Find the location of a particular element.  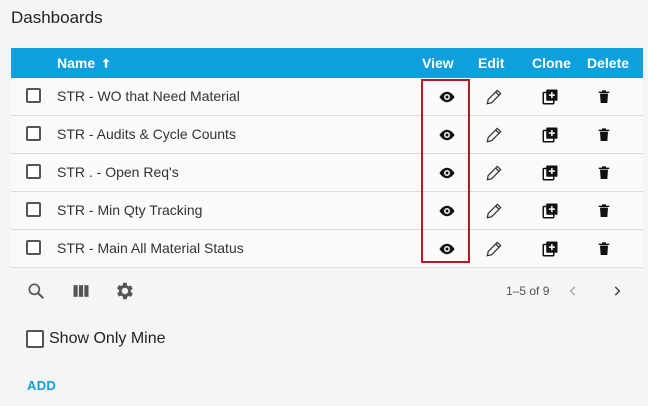

search-icon is located at coordinates (36, 291).